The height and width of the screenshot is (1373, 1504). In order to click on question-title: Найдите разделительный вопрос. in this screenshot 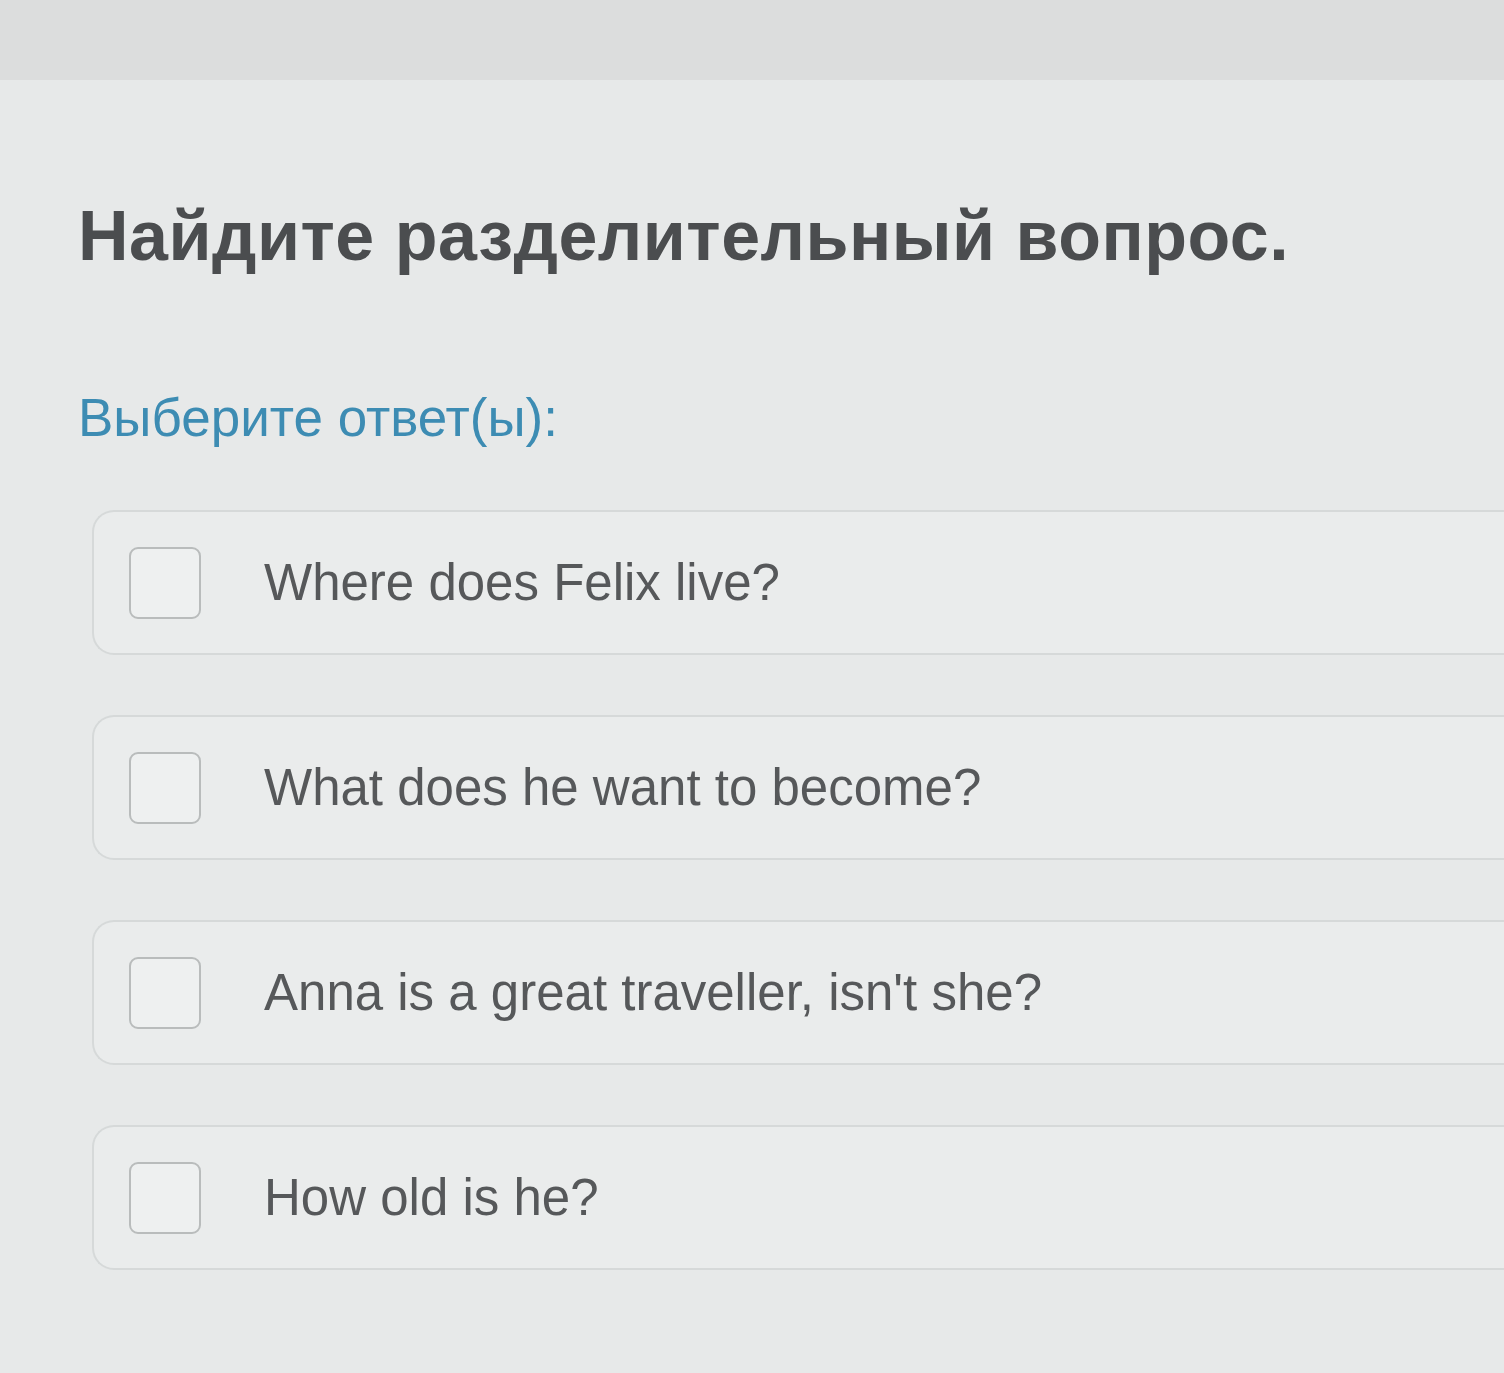, I will do `click(684, 236)`.